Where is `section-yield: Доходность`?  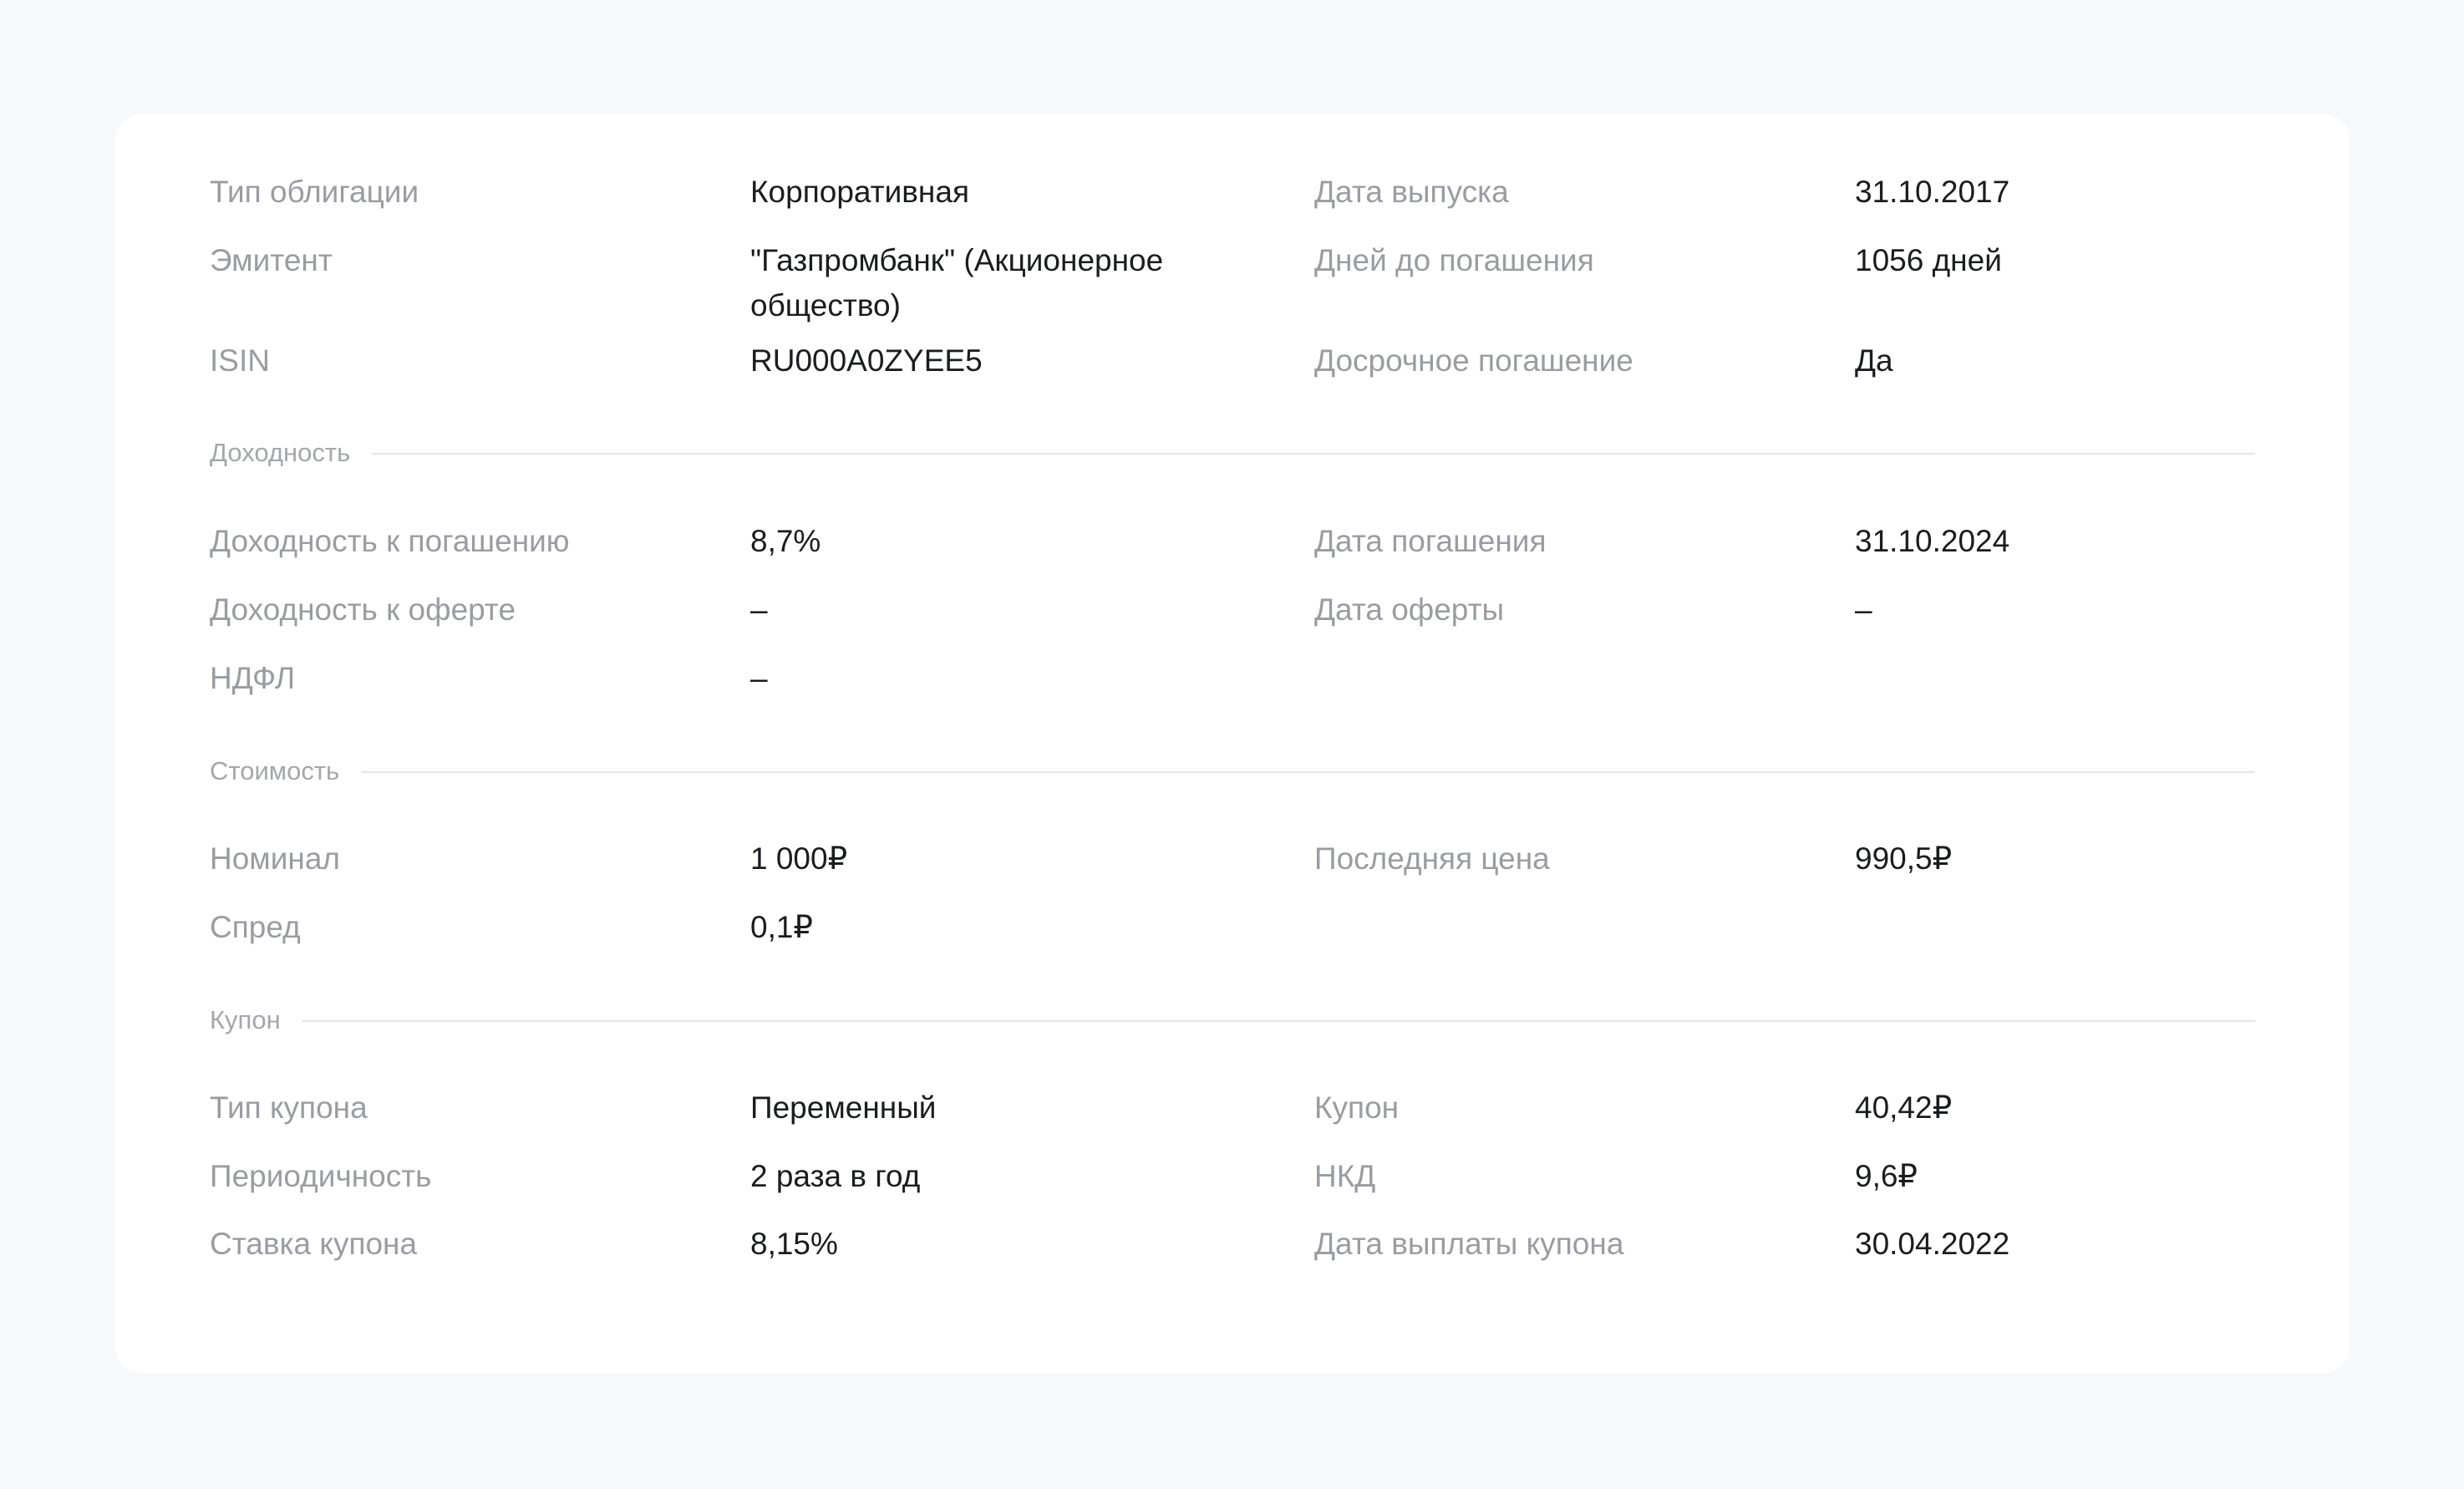
section-yield: Доходность is located at coordinates (1232, 453).